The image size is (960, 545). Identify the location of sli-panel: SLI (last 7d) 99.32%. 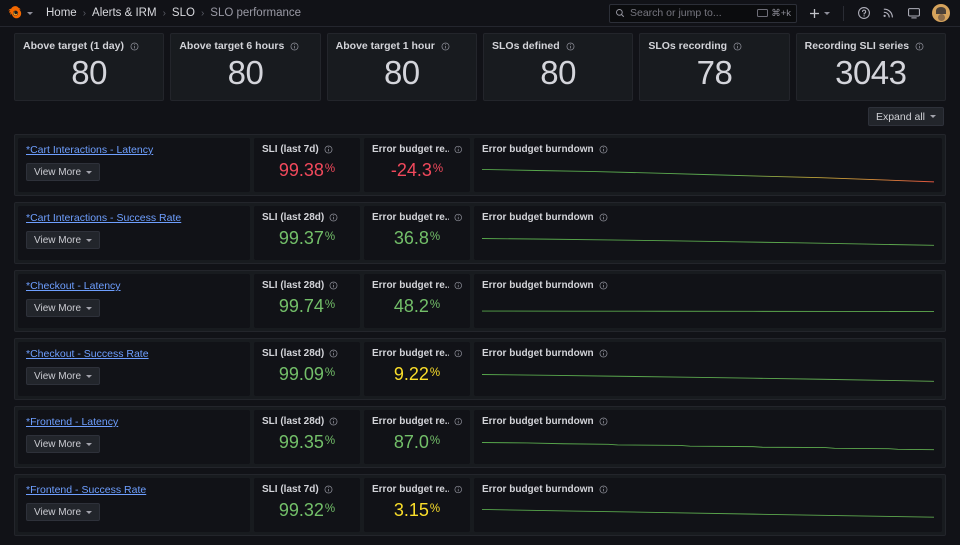
(307, 505).